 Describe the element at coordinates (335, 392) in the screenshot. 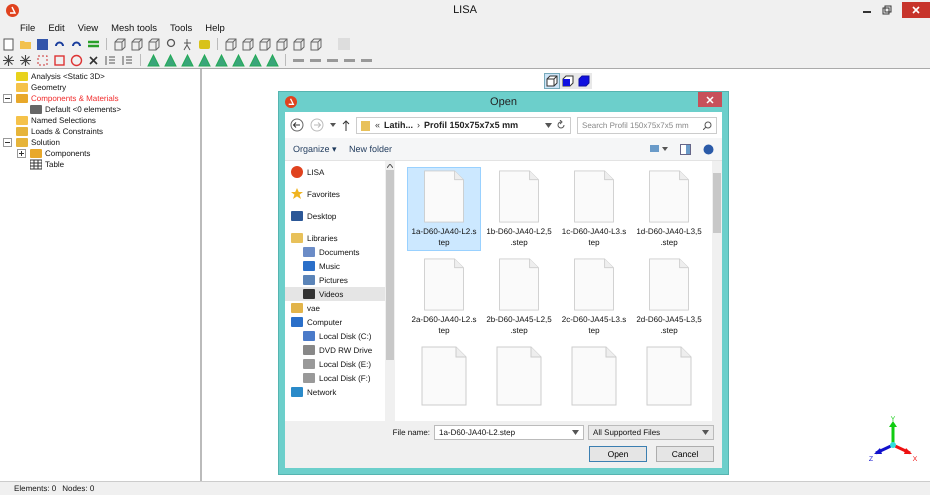

I see `nav-item: Network` at that location.